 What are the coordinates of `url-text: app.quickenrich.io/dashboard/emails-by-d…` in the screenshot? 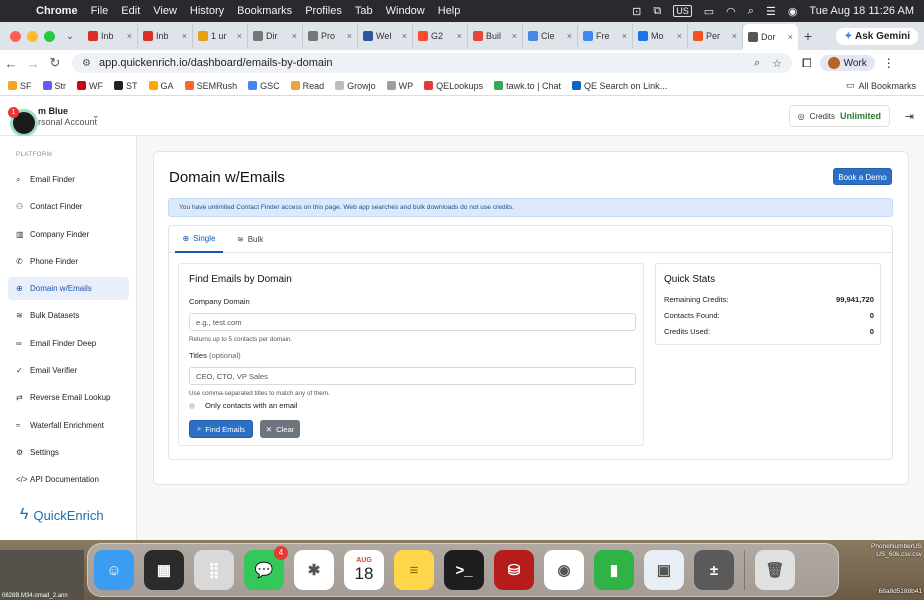 It's located at (216, 63).